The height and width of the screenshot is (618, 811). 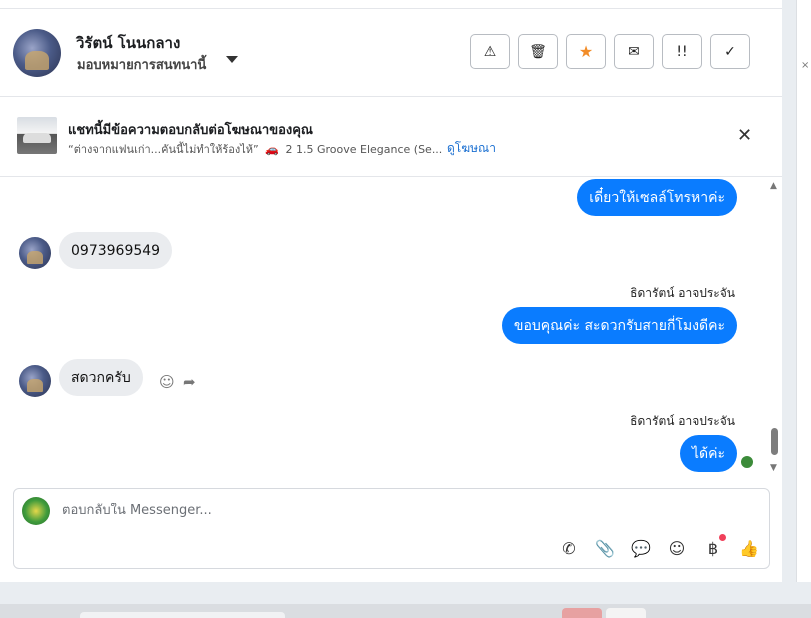 I want to click on attach-button: 📎, so click(x=605, y=548).